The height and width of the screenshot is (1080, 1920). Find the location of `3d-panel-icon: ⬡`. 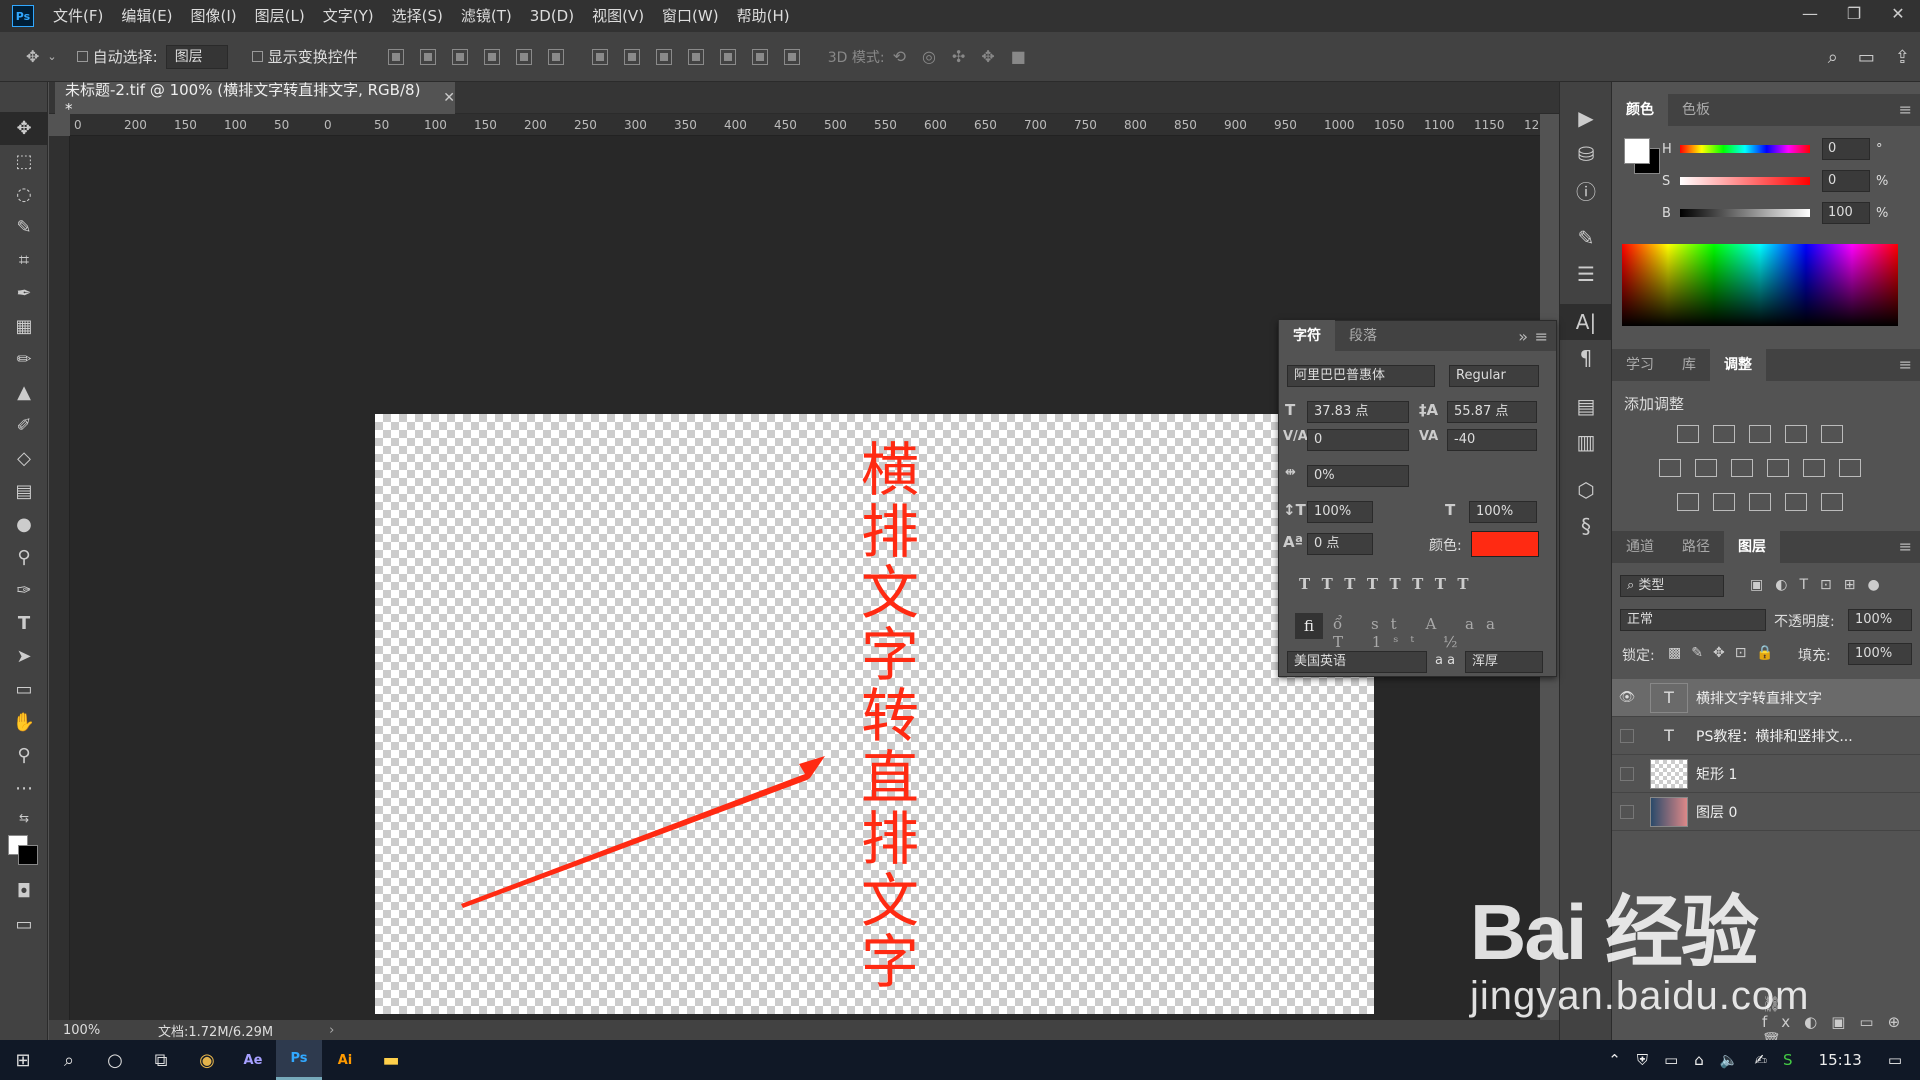

3d-panel-icon: ⬡ is located at coordinates (1586, 490).